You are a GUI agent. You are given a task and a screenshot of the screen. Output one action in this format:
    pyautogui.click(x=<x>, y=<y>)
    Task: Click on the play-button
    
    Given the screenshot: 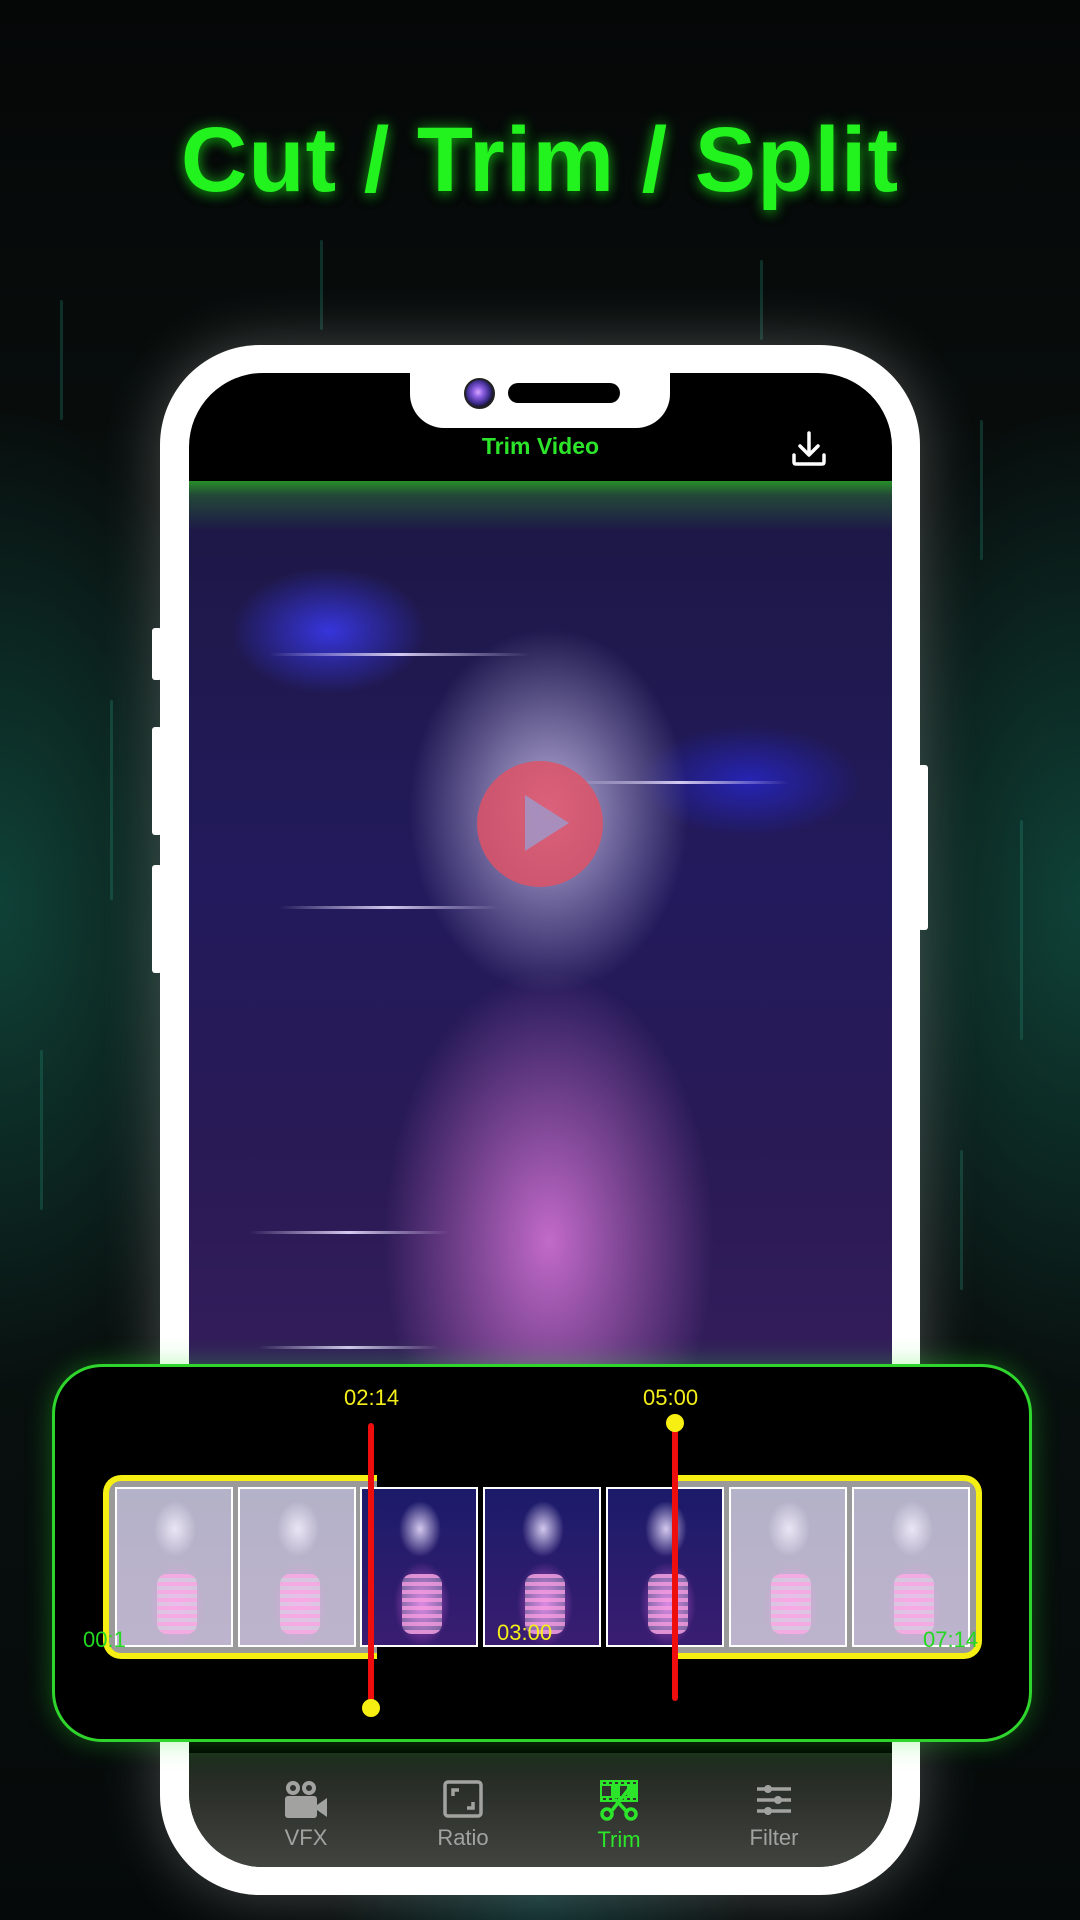 What is the action you would take?
    pyautogui.click(x=540, y=824)
    